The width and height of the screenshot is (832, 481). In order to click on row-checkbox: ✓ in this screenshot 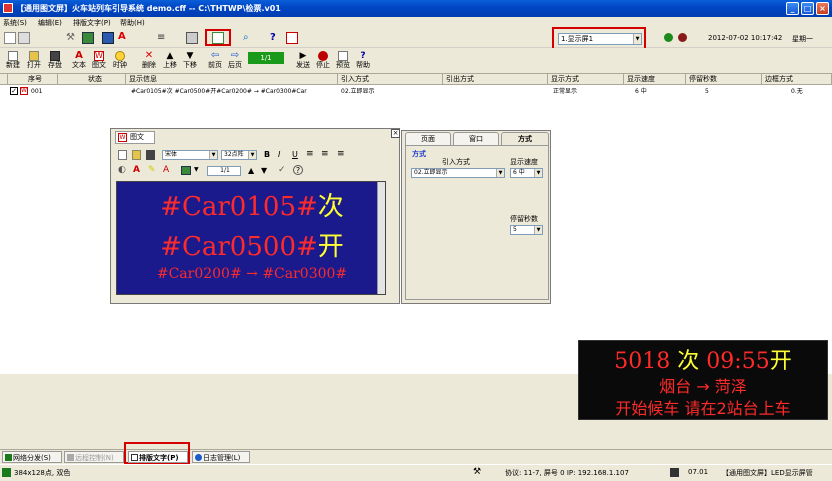, I will do `click(14, 91)`.